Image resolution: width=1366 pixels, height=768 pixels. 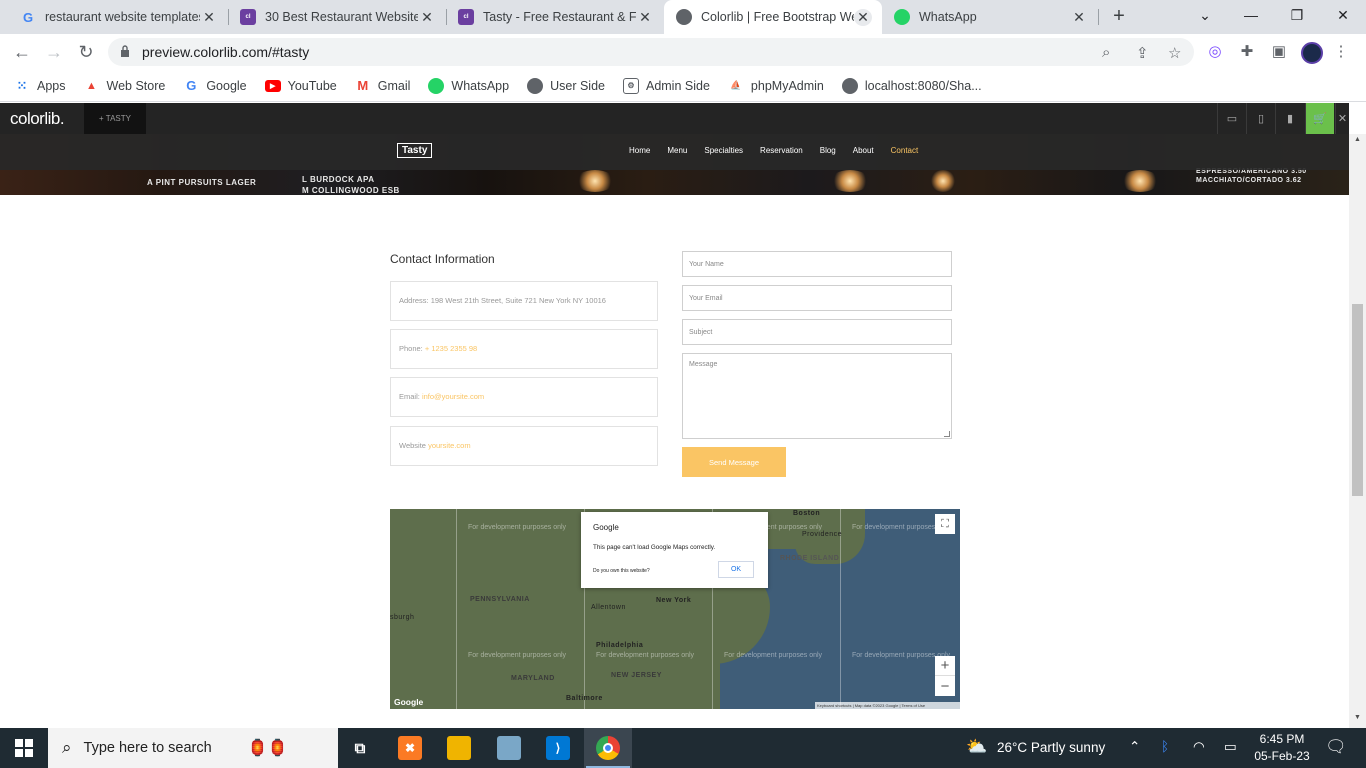 I want to click on weather-icon: ⛅, so click(x=976, y=747).